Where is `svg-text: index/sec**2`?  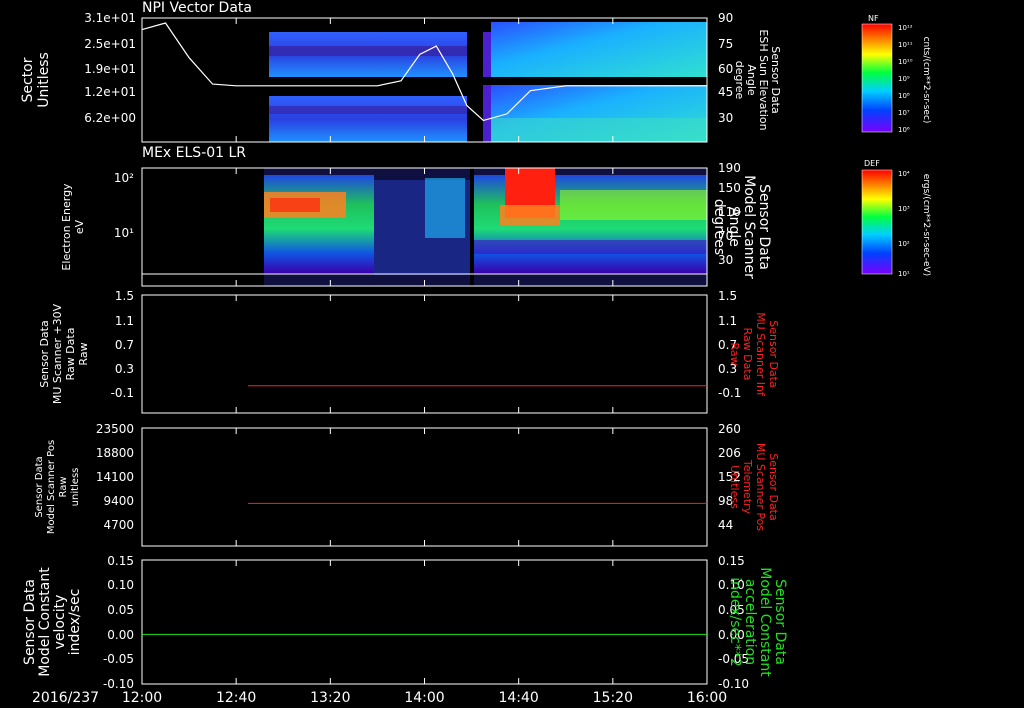 svg-text: index/sec**2 is located at coordinates (735, 622).